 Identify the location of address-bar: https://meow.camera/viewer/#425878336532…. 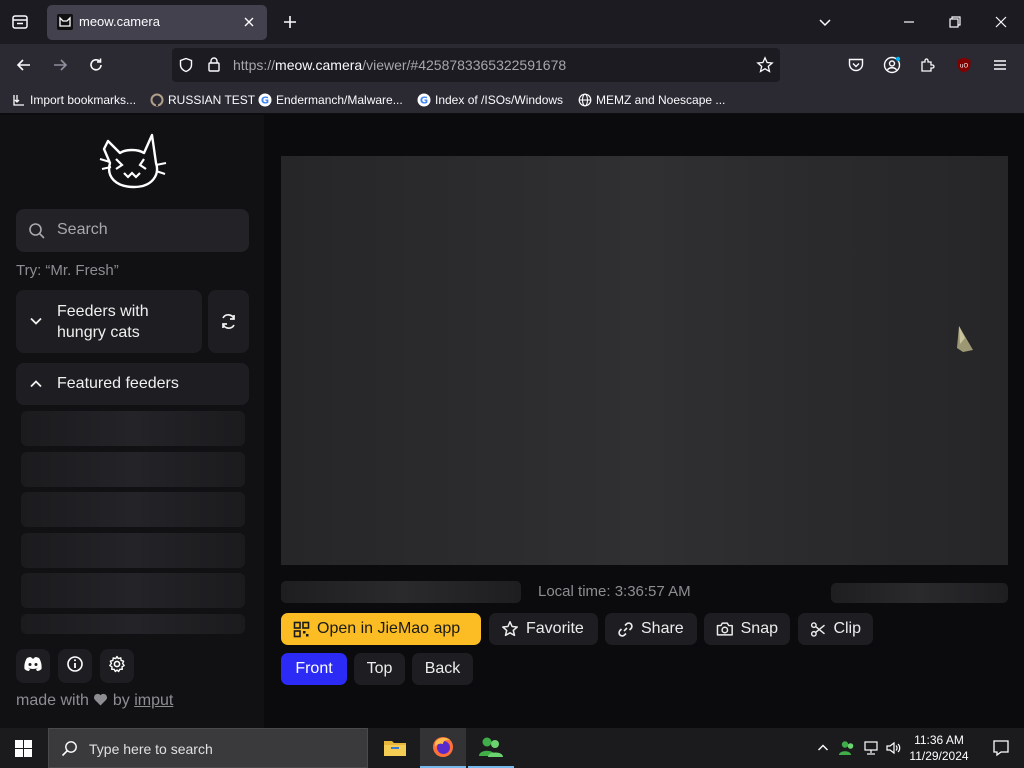
(476, 65).